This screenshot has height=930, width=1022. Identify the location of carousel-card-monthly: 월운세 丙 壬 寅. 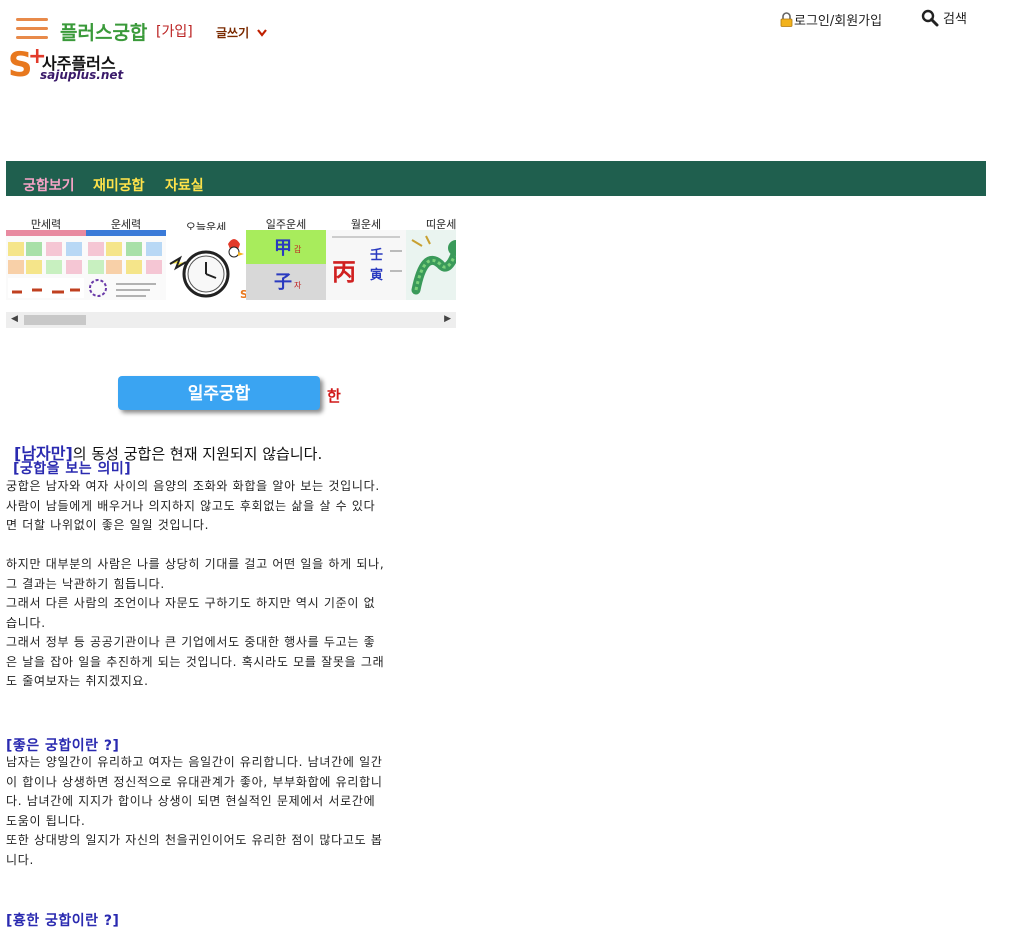
(366, 256).